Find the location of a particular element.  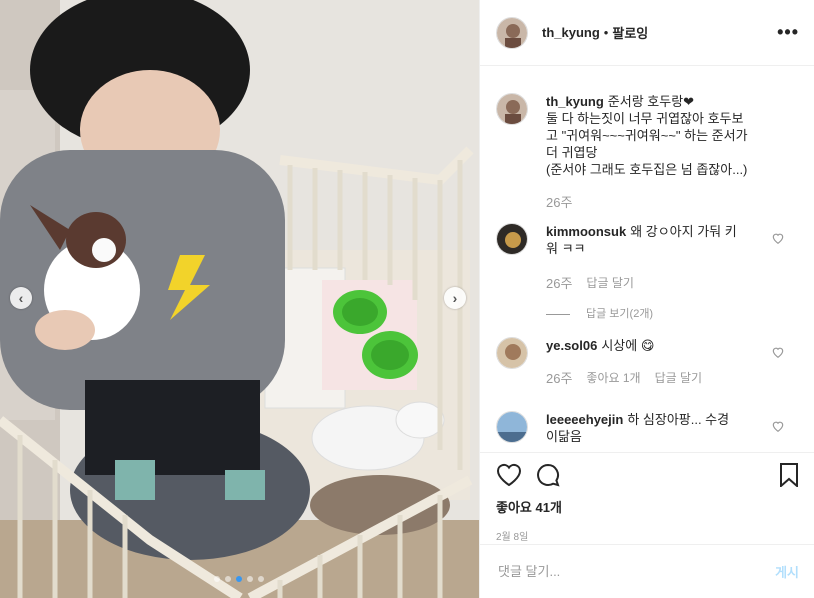

post-date: 2월 8일 is located at coordinates (647, 535).